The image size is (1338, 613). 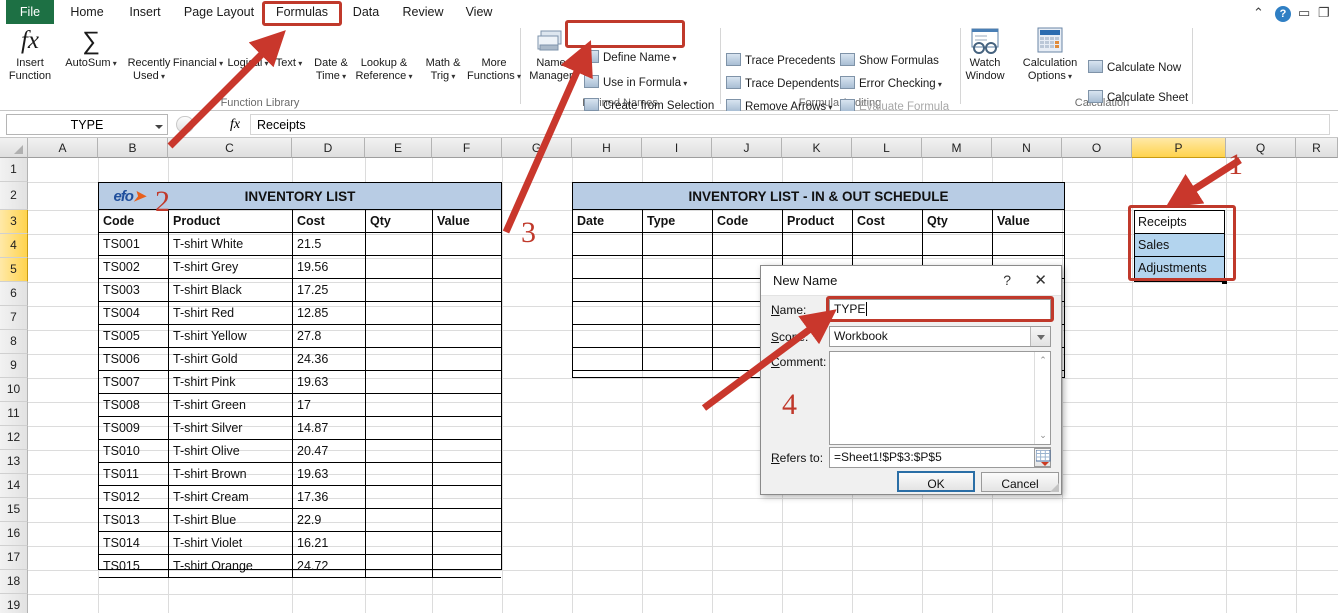 What do you see at coordinates (537, 148) in the screenshot?
I see `column-header-G: G` at bounding box center [537, 148].